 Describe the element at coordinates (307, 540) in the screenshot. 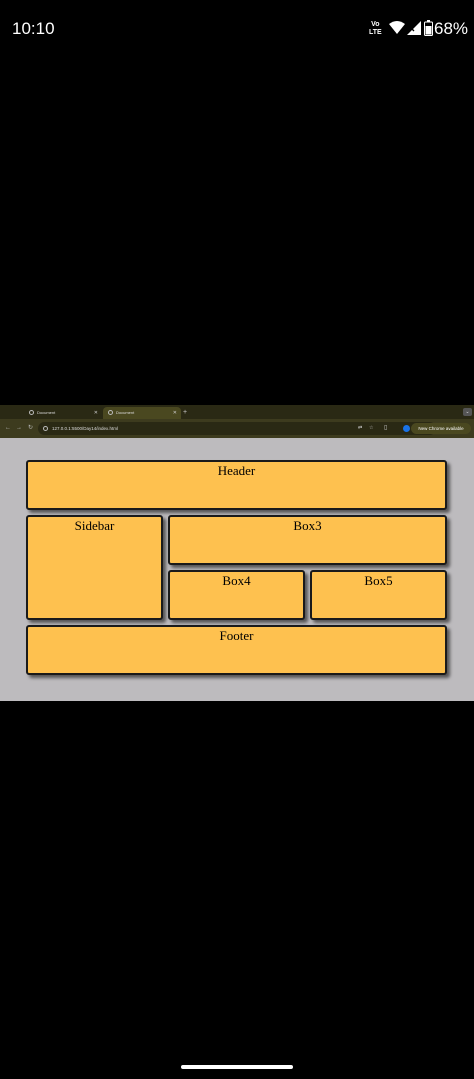

I see `box3: Box3` at that location.